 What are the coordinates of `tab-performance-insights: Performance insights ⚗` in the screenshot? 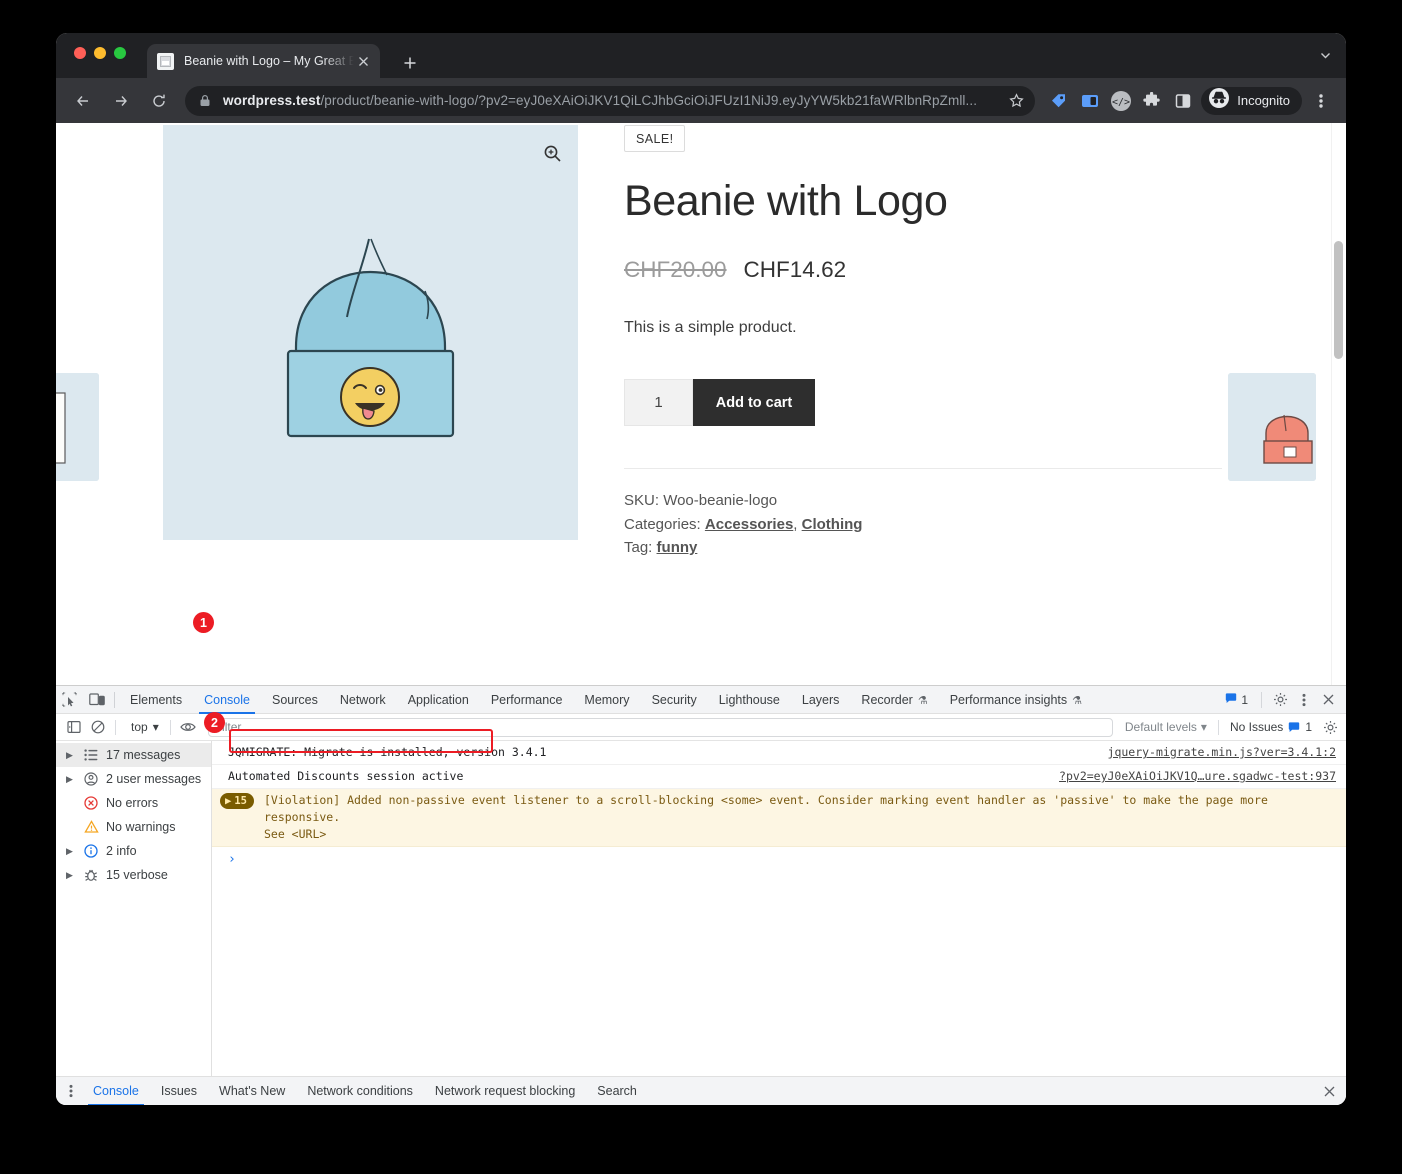 It's located at (1016, 700).